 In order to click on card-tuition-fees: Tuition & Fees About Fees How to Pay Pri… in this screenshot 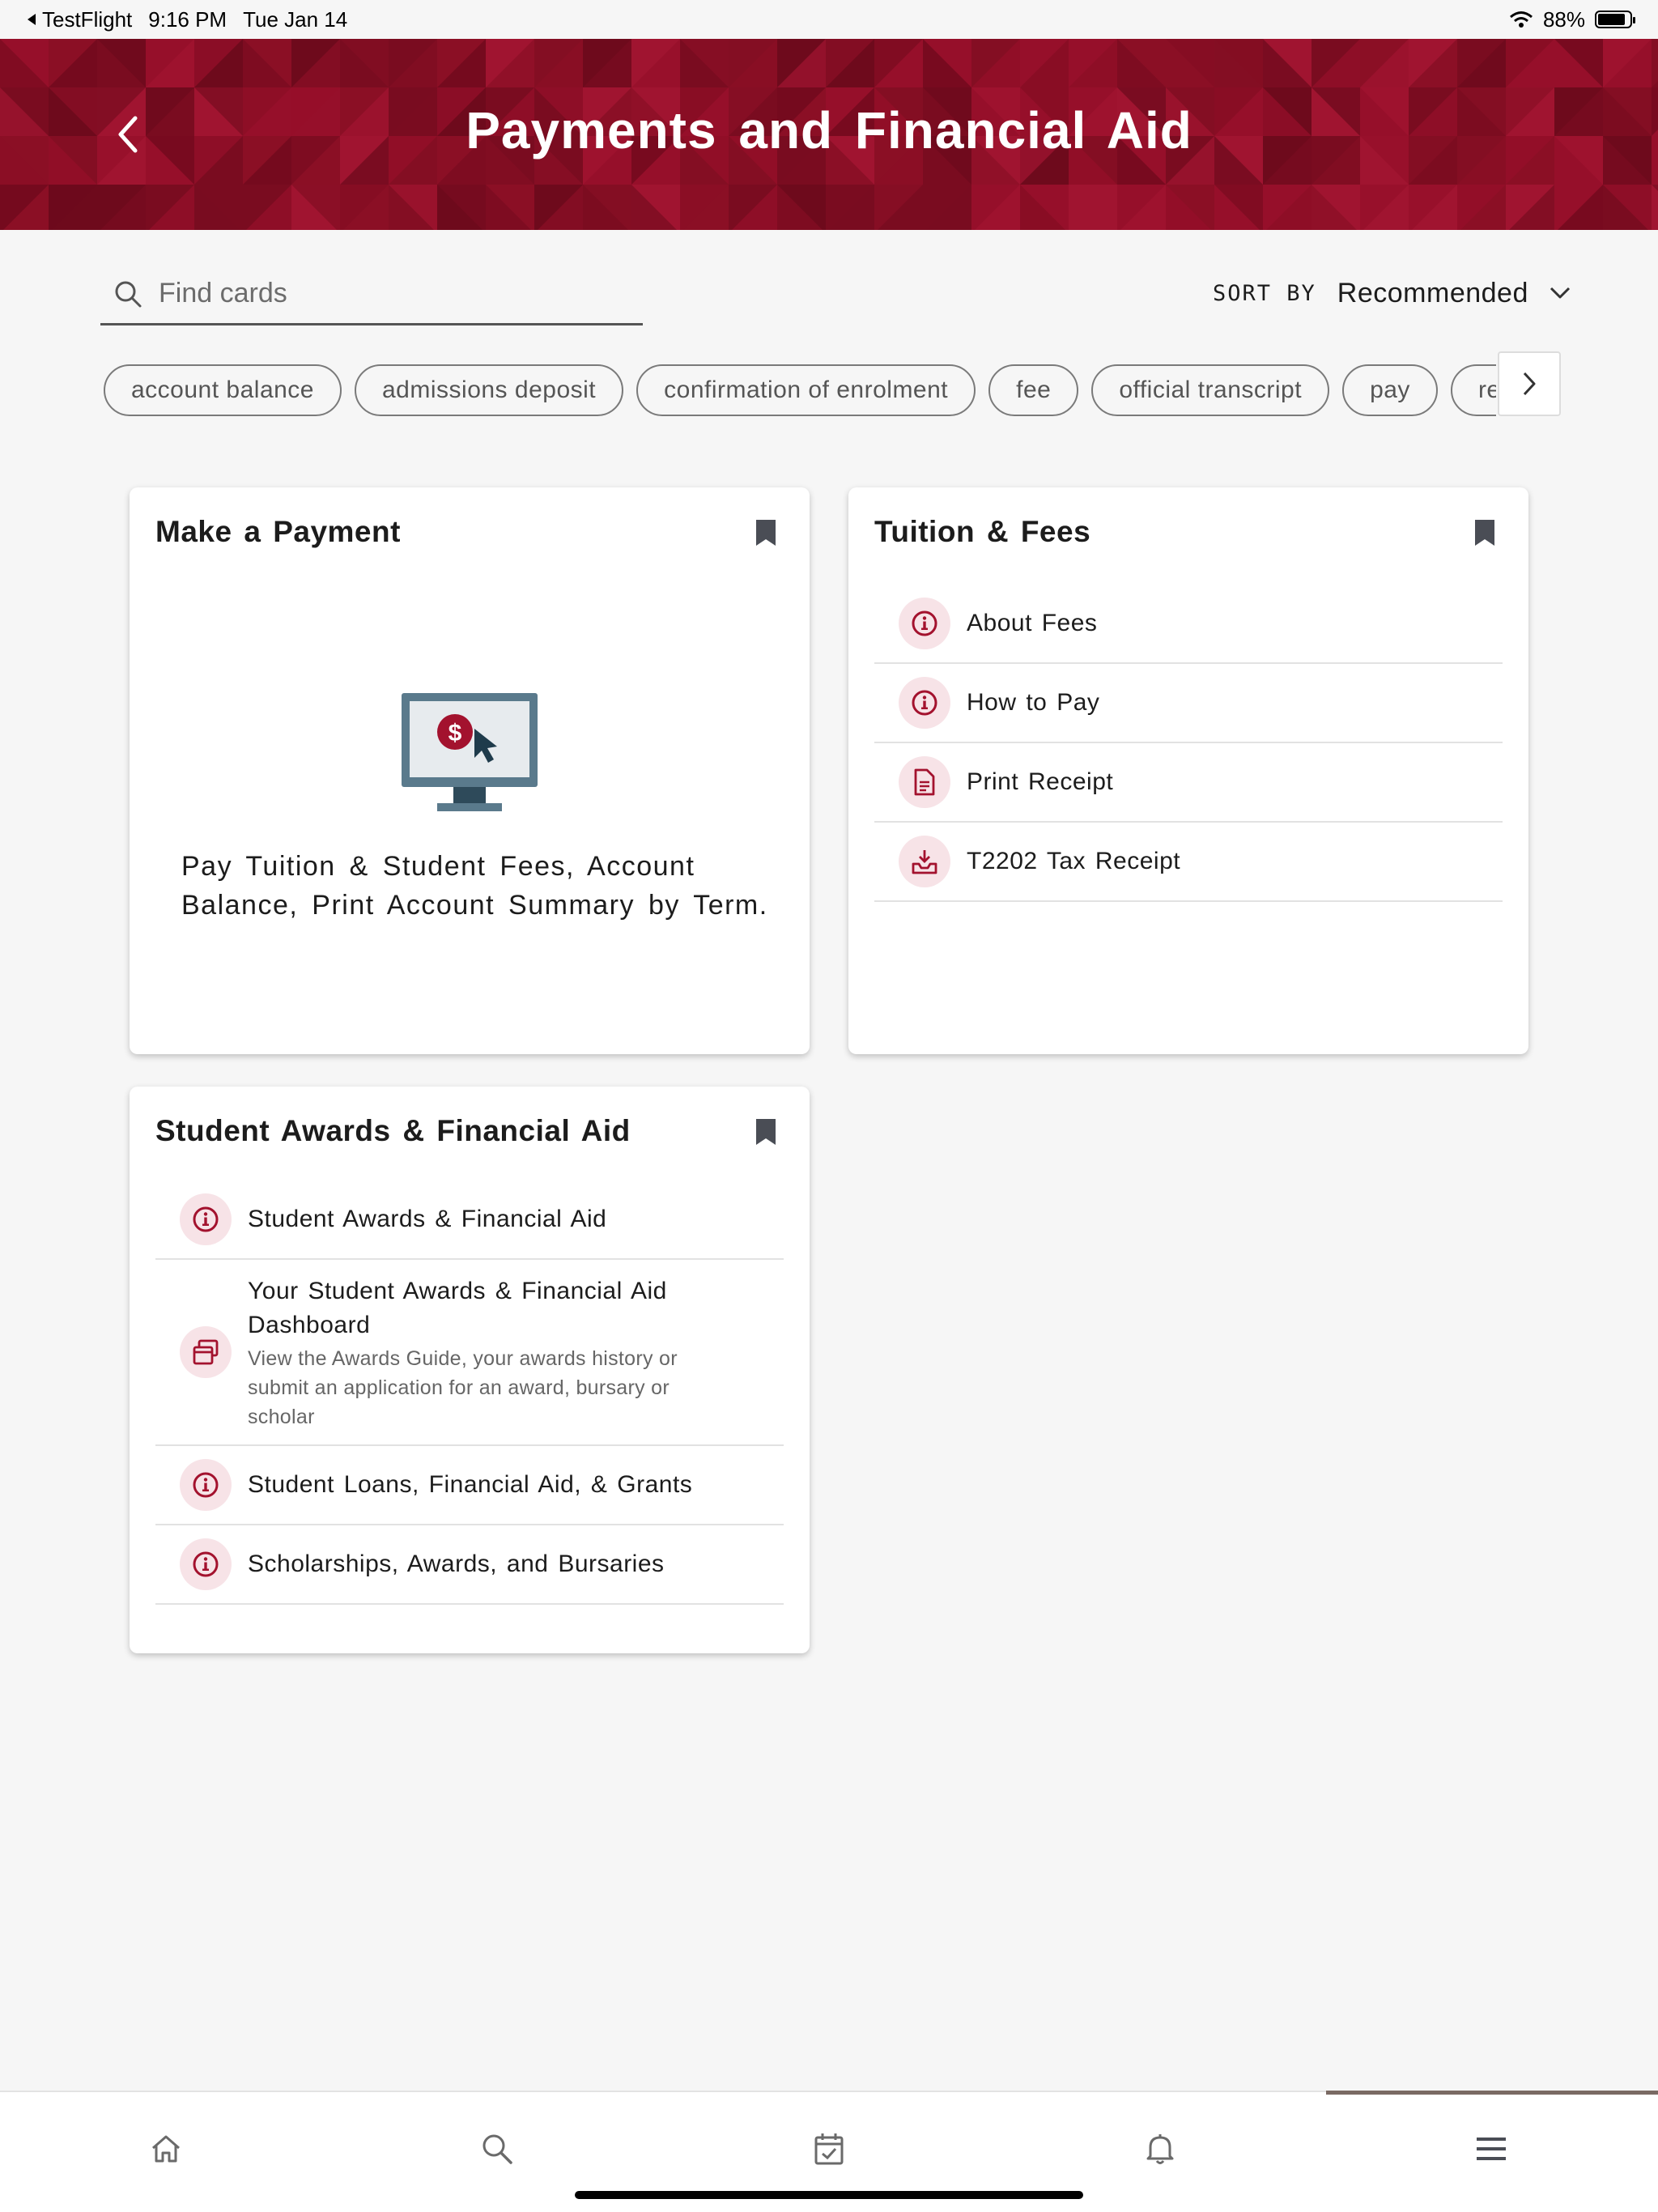, I will do `click(1188, 770)`.